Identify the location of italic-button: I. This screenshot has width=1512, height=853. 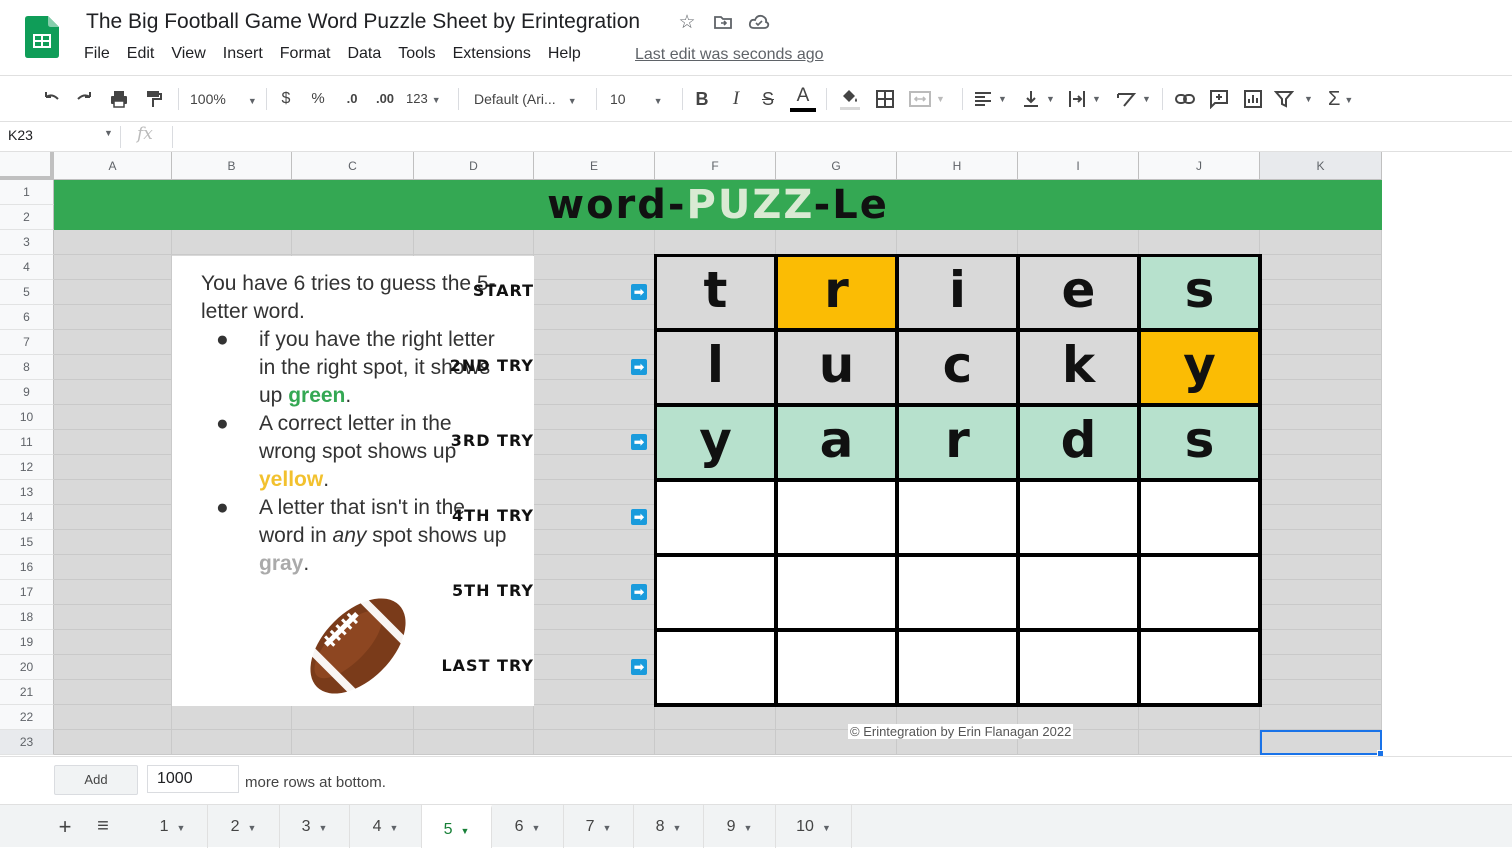
(736, 99).